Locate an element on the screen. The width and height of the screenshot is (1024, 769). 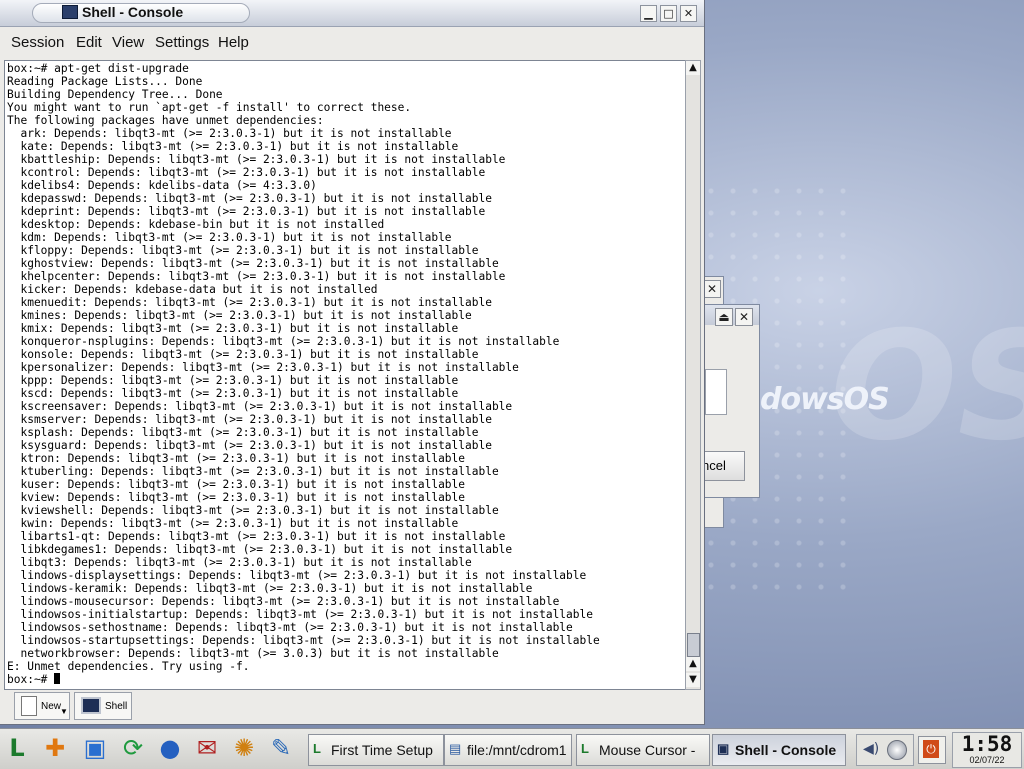
scroll-up-arrow-icon: ▲ is located at coordinates (693, 68).